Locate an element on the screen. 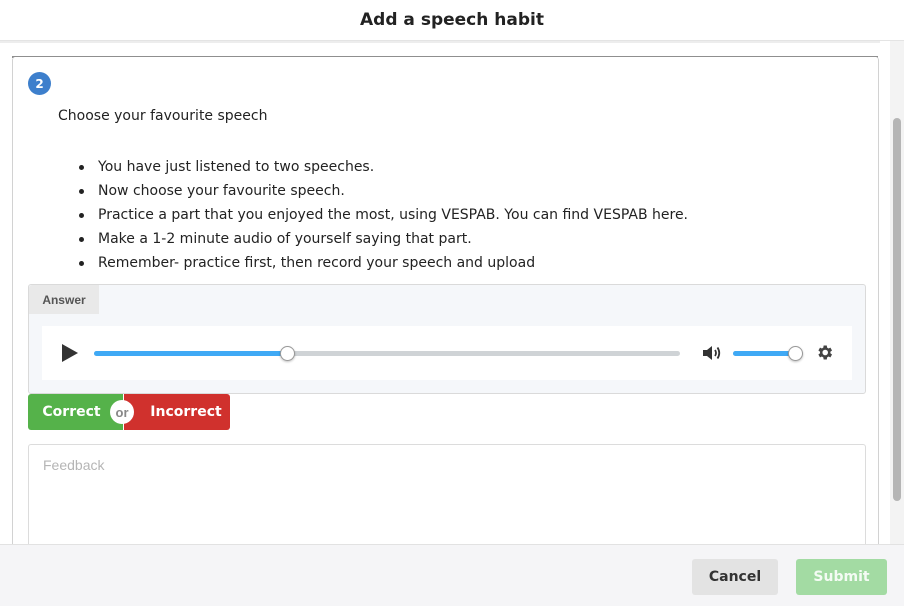  play-icon is located at coordinates (70, 353).